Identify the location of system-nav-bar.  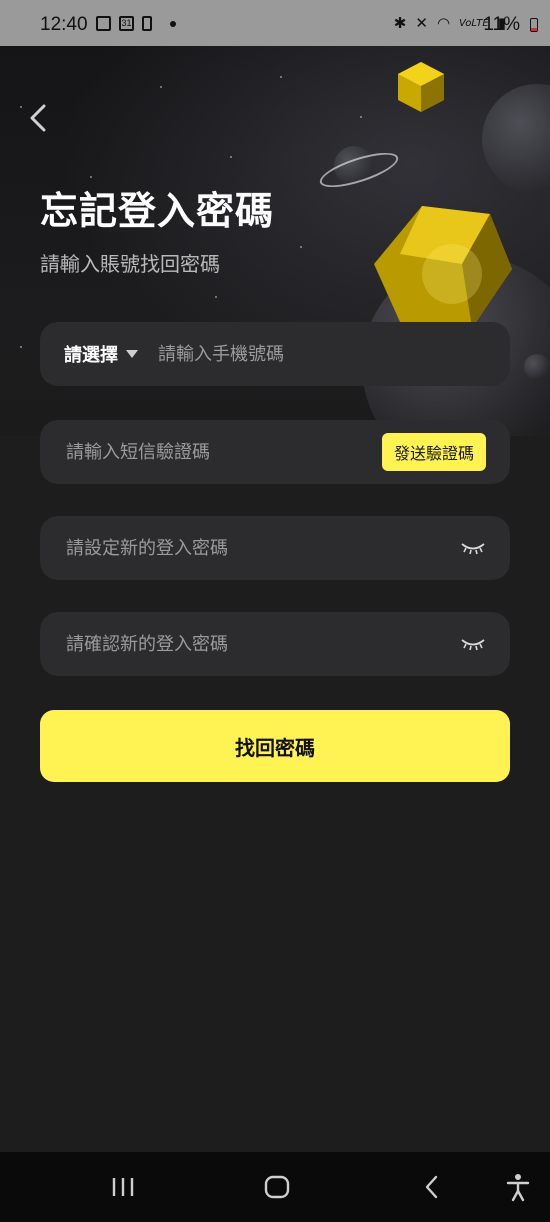
(275, 1187).